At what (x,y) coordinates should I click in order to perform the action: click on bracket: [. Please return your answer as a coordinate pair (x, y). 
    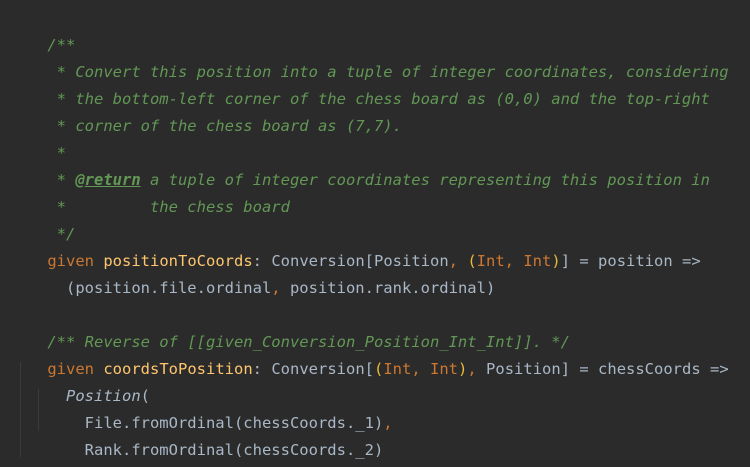
    Looking at the image, I should click on (369, 369).